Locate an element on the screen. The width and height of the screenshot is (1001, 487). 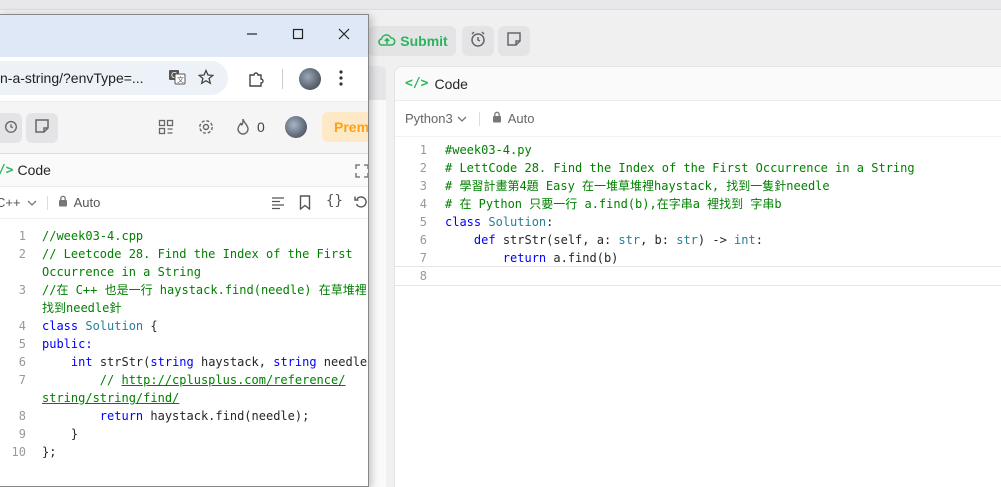
code-token: strStr( is located at coordinates (125, 362).